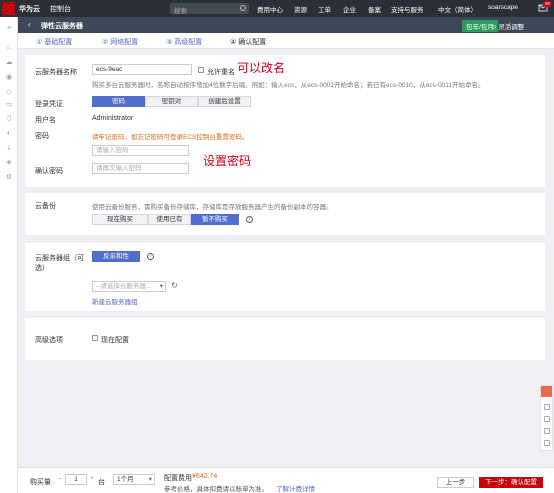 The image size is (554, 493). I want to click on step-confirm-config: ④ 确认配置, so click(248, 42).